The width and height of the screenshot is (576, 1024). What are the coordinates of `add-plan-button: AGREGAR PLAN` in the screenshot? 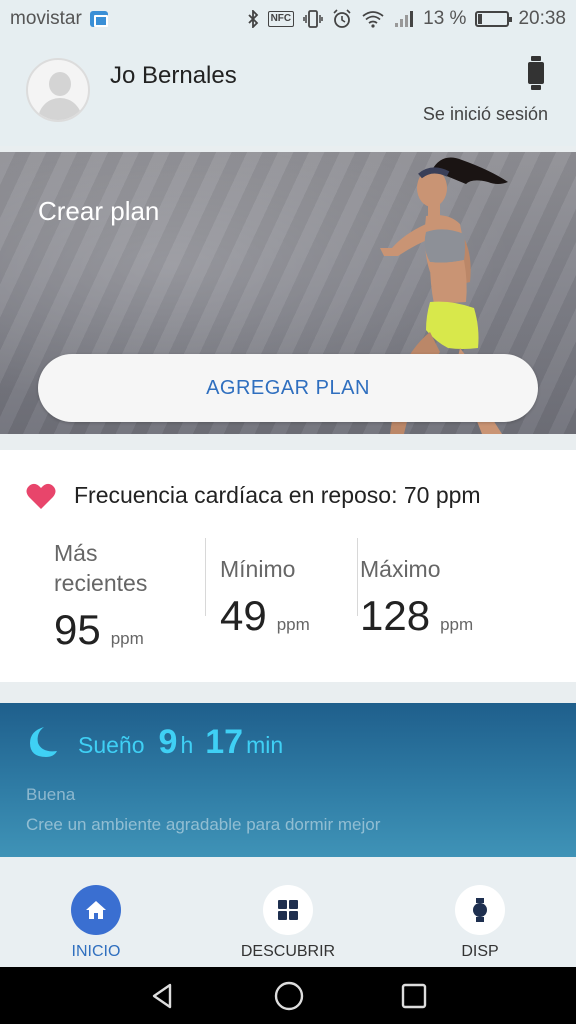 It's located at (288, 388).